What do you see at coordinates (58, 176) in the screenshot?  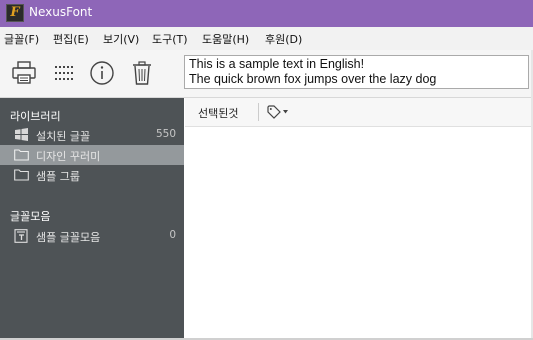 I see `sidebar-item-label: 샘플 그룹` at bounding box center [58, 176].